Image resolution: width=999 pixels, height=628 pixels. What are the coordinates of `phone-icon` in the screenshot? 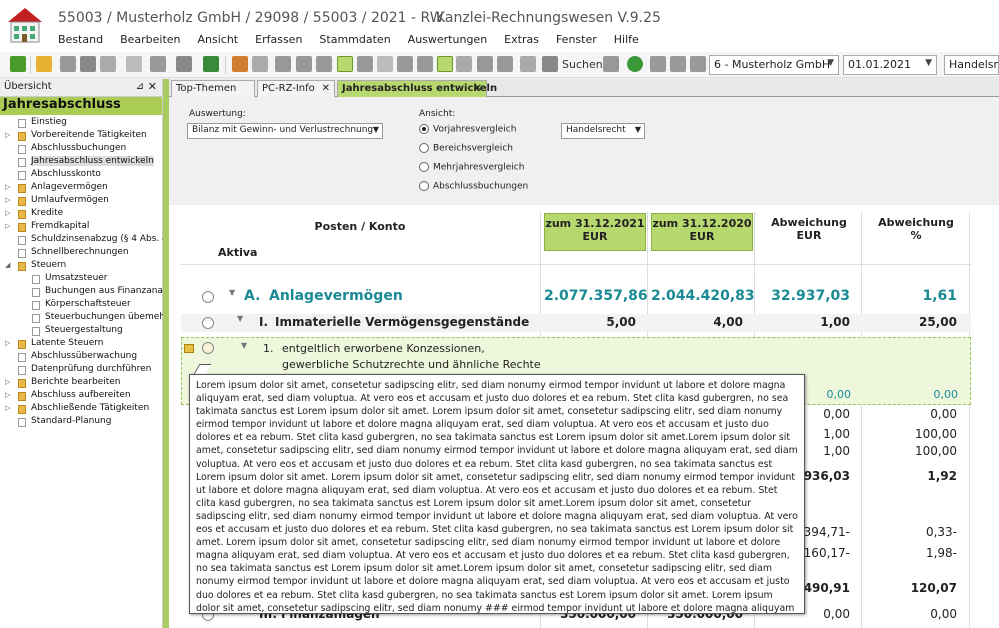 It's located at (211, 64).